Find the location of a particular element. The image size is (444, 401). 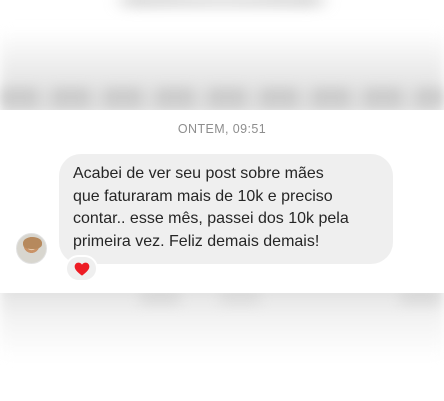

sender-avatar is located at coordinates (31, 248).